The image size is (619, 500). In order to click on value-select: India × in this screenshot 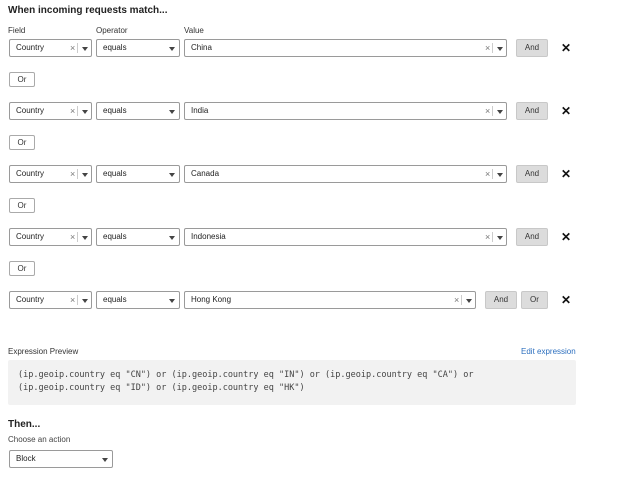, I will do `click(345, 111)`.